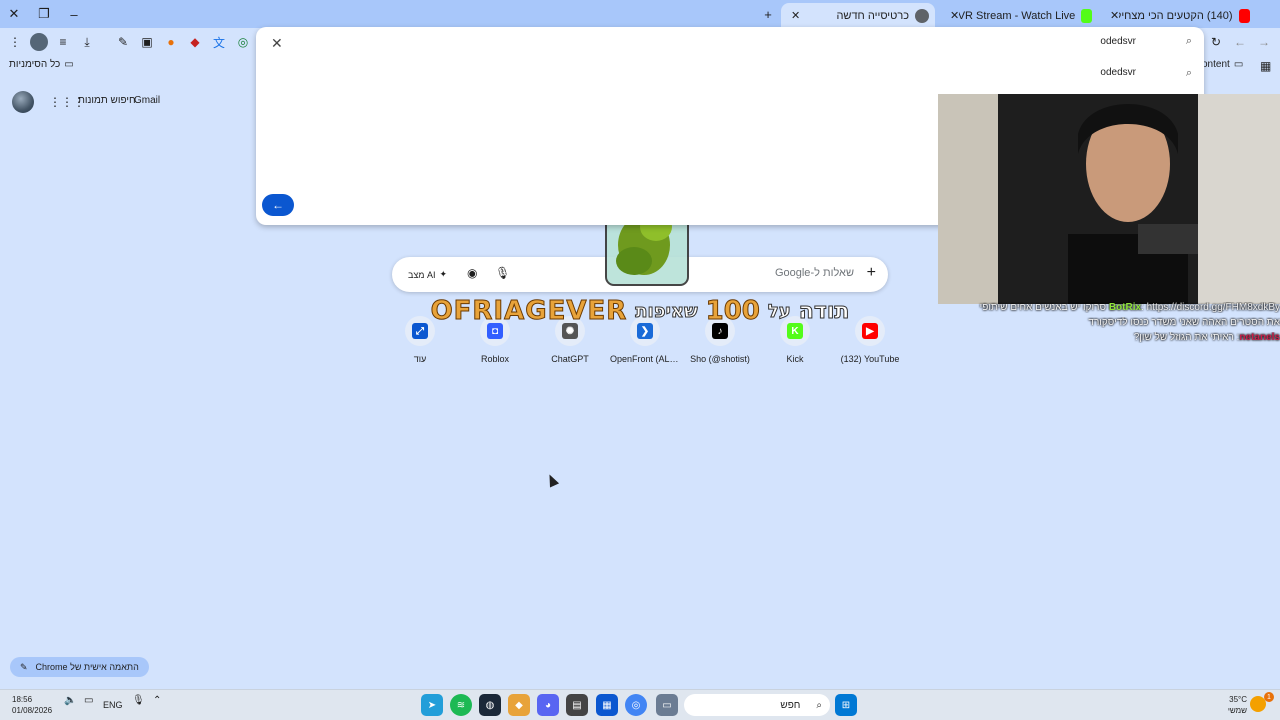 This screenshot has height=720, width=1280. What do you see at coordinates (472, 273) in the screenshot?
I see `camera-search-icon: ◉` at bounding box center [472, 273].